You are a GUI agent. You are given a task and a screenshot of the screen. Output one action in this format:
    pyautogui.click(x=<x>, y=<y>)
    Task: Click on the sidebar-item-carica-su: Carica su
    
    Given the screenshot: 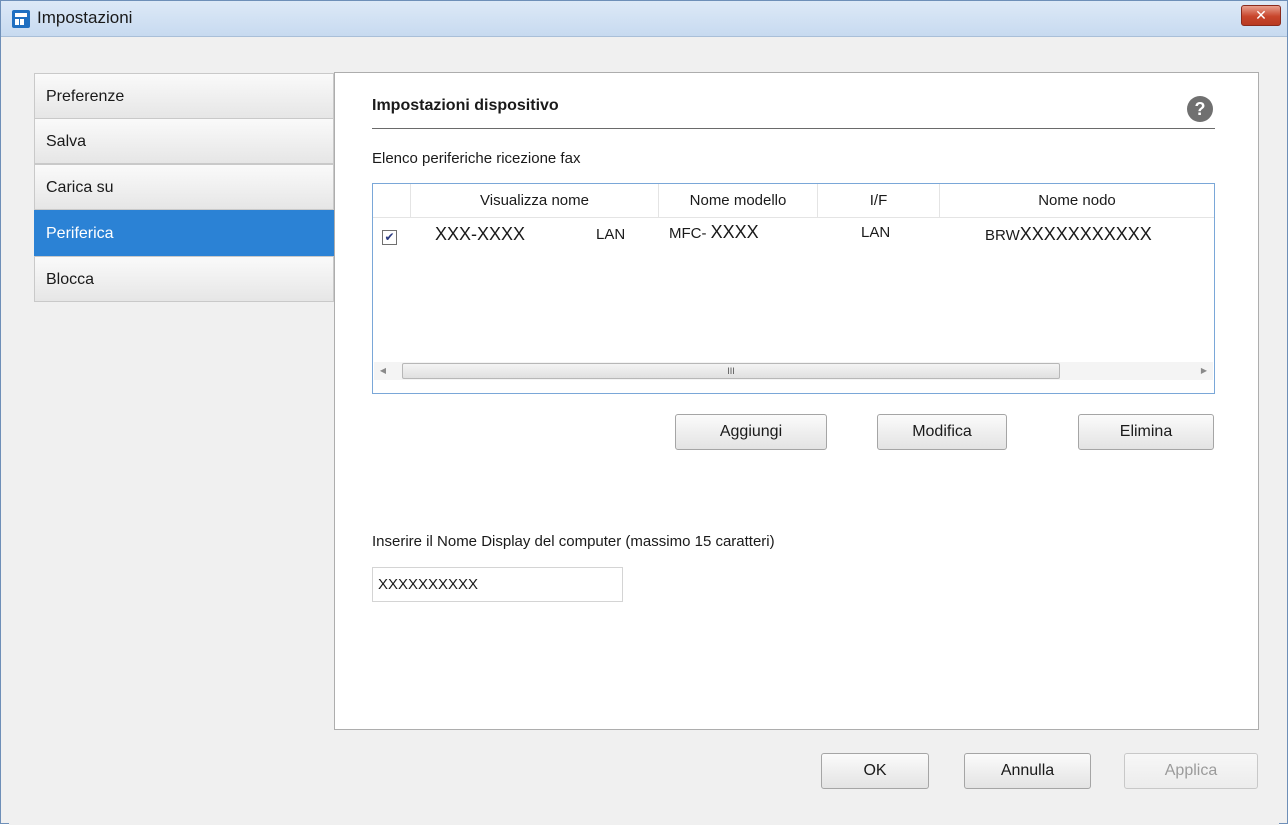 What is the action you would take?
    pyautogui.click(x=184, y=187)
    